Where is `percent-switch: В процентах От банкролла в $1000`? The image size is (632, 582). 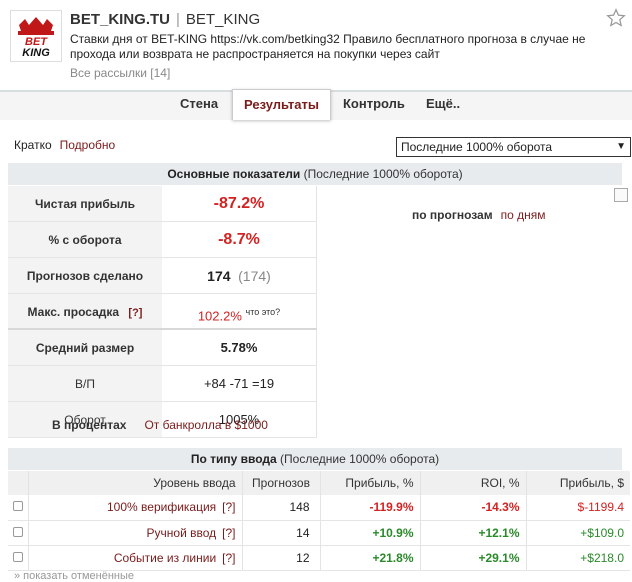
percent-switch: В процентах От банкролла в $1000 is located at coordinates (160, 425).